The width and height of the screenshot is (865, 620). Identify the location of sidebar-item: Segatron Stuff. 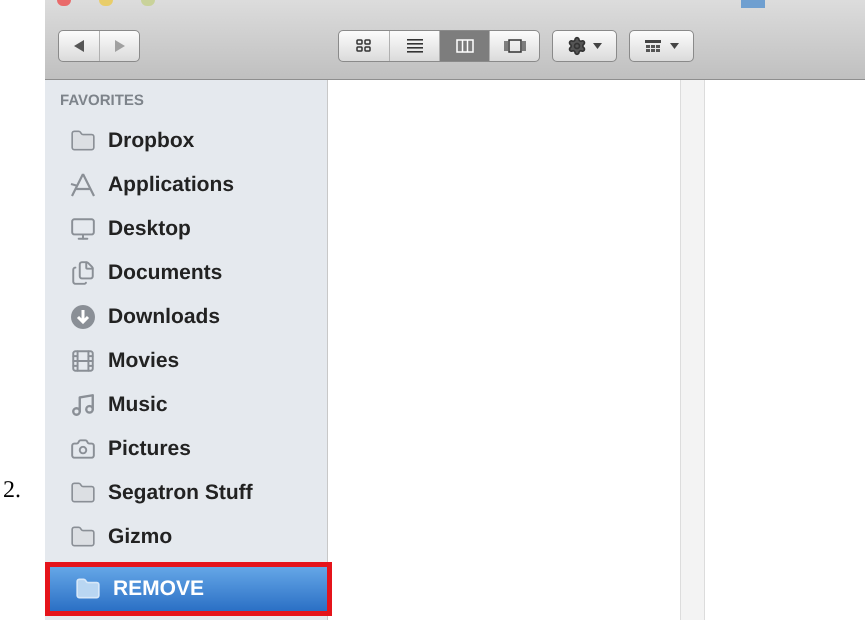
(186, 492).